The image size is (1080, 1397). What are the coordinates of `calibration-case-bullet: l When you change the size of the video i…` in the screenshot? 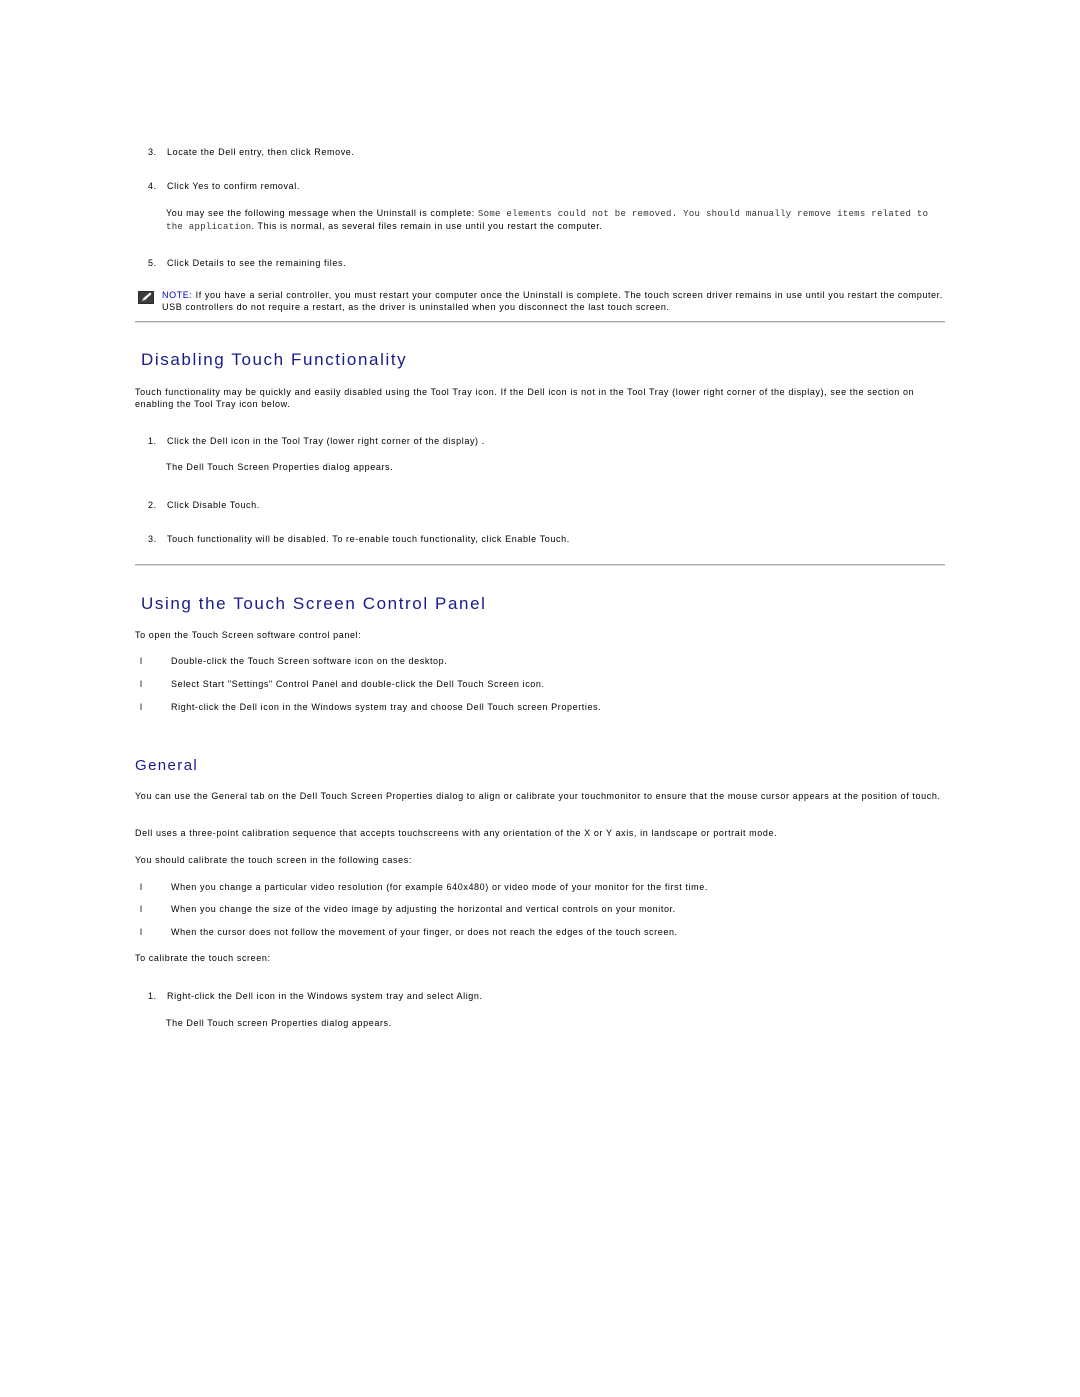 It's located at (542, 909).